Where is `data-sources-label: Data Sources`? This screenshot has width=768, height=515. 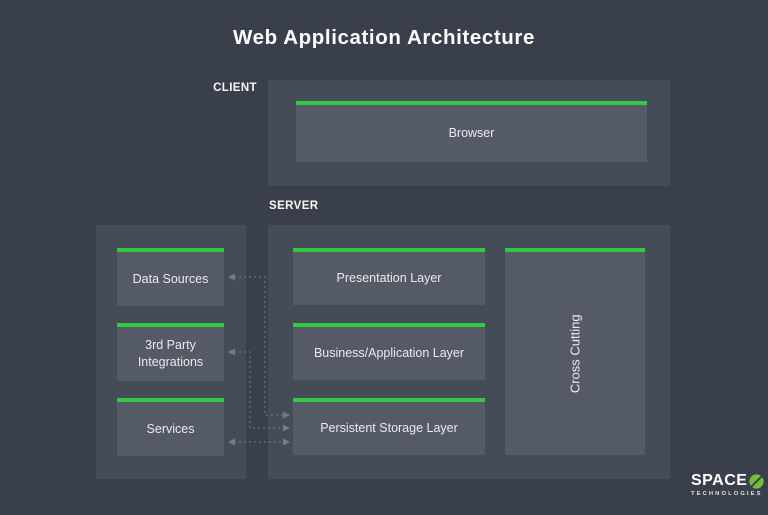
data-sources-label: Data Sources is located at coordinates (170, 278).